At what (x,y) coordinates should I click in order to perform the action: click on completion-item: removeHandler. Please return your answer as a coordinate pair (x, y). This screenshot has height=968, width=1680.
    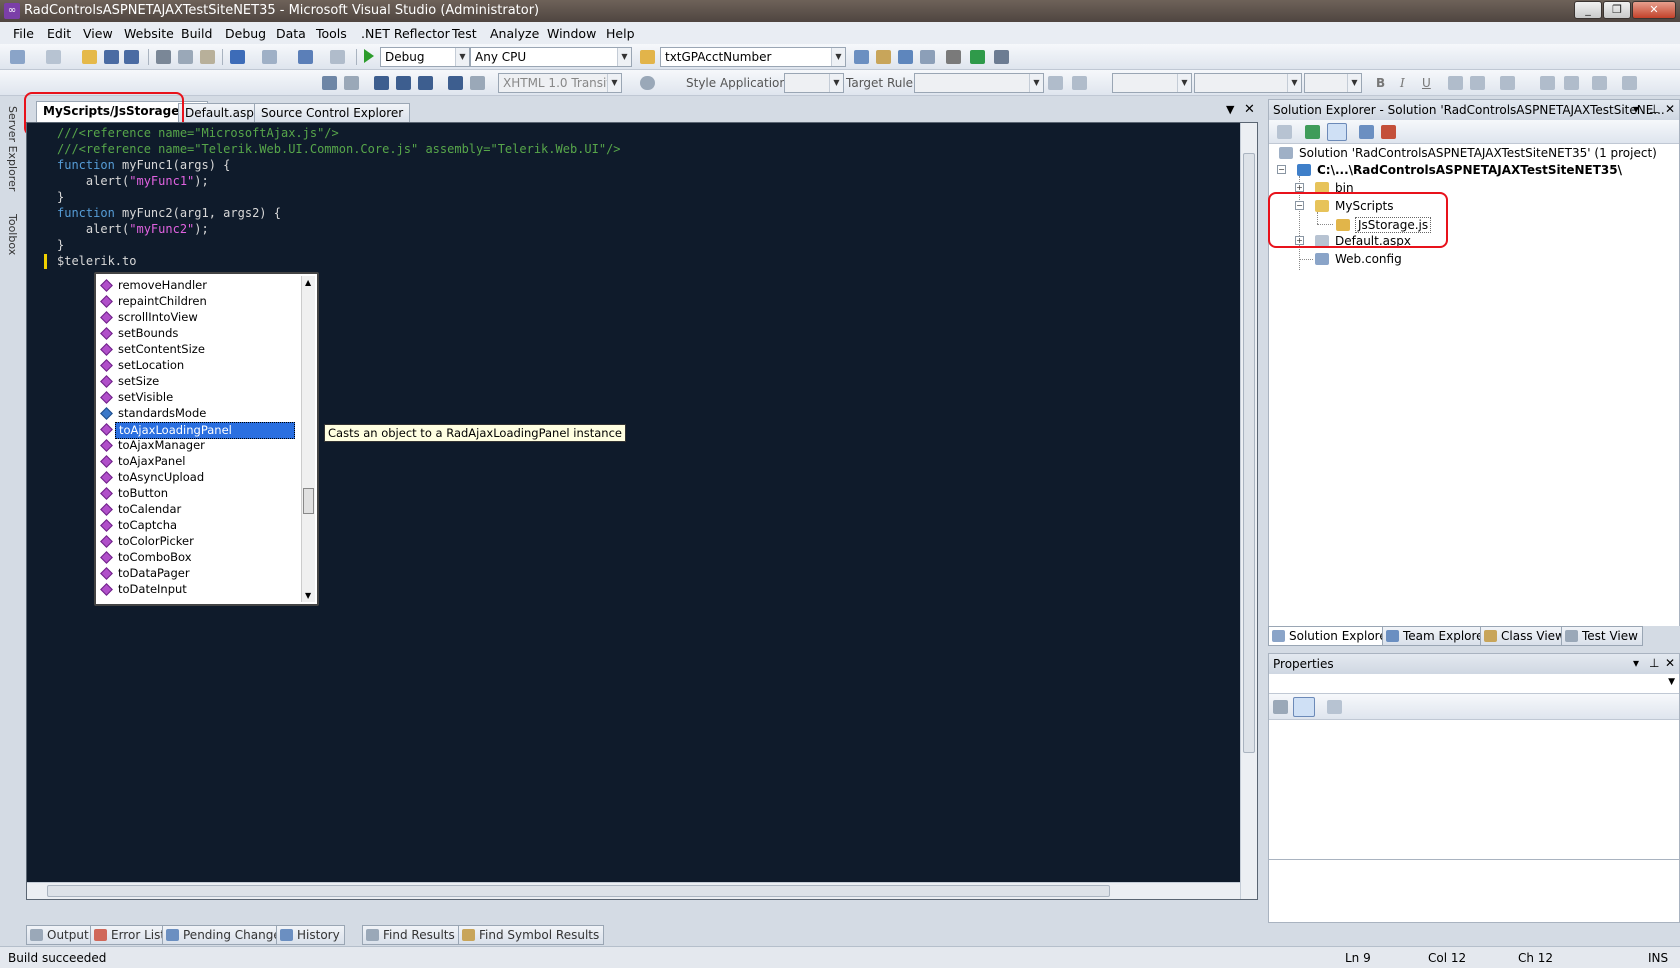
    Looking at the image, I should click on (197, 286).